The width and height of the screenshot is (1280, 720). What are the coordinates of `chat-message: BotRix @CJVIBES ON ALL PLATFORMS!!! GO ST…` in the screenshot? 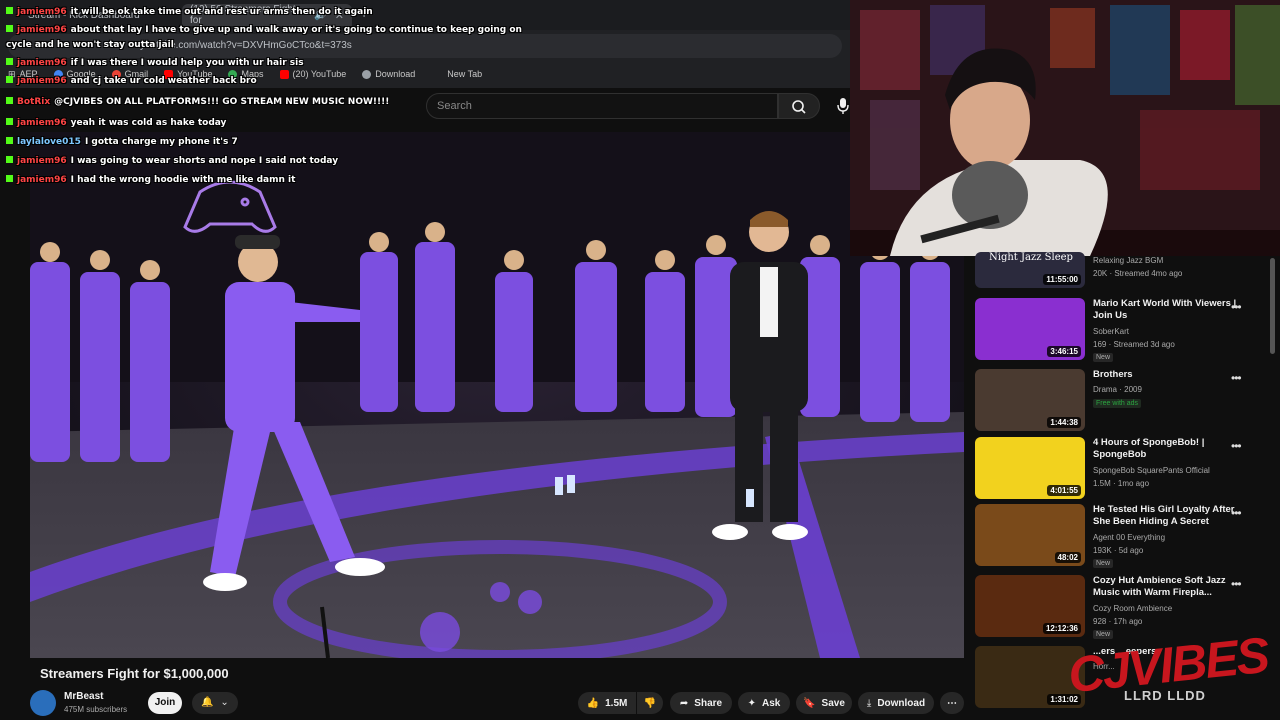 It's located at (197, 102).